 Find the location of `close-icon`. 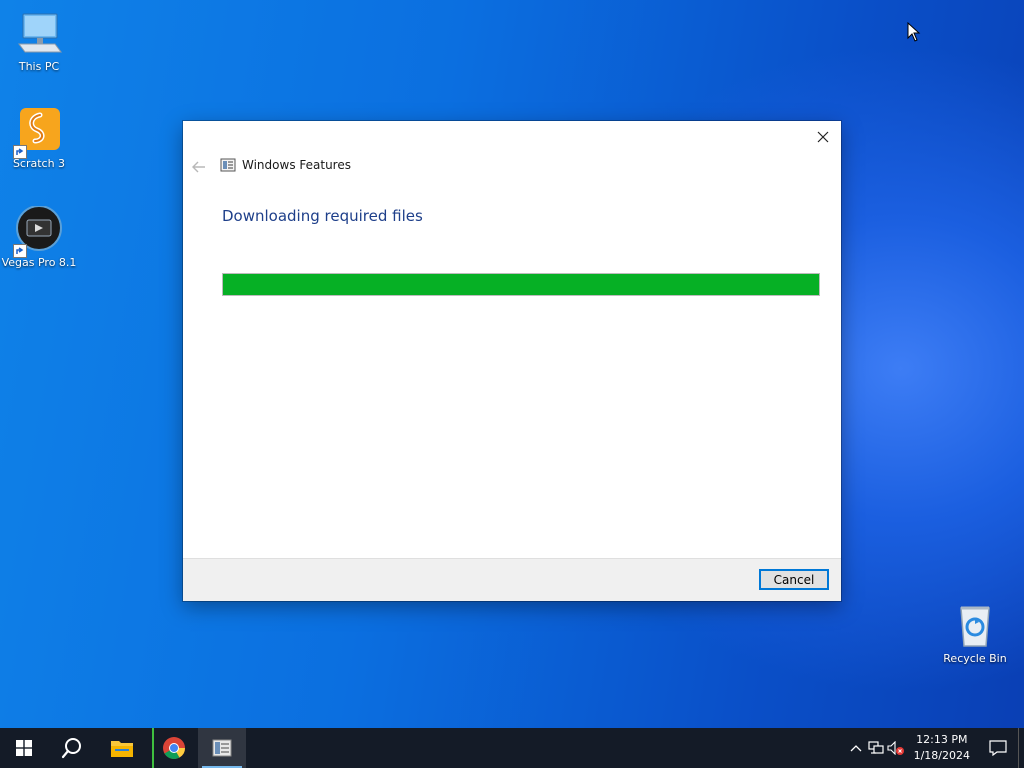

close-icon is located at coordinates (823, 137).